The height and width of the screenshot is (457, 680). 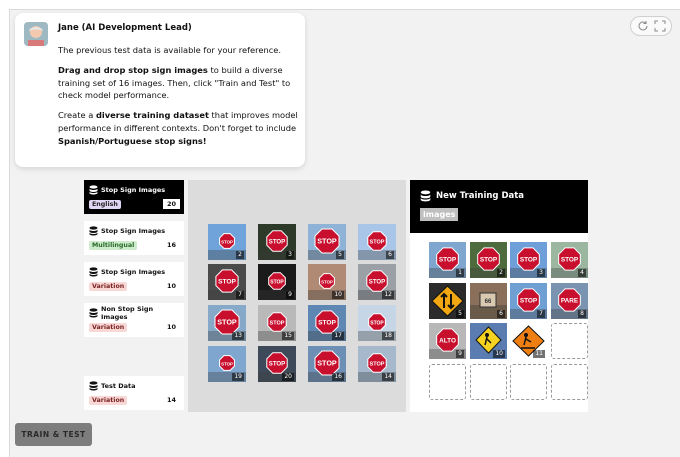 What do you see at coordinates (277, 242) in the screenshot?
I see `pool-image: STOP 3` at bounding box center [277, 242].